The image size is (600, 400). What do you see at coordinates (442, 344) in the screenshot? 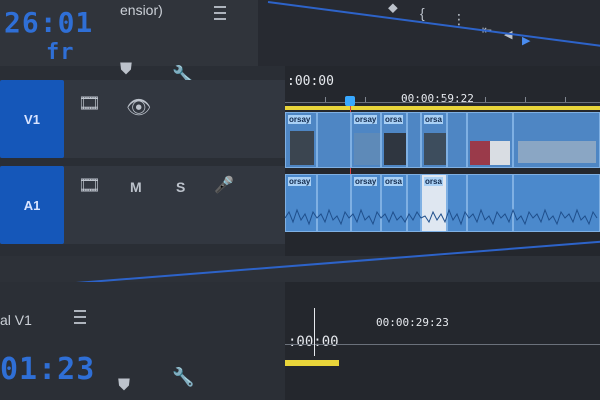
I see `secondary-time-ruler` at bounding box center [442, 344].